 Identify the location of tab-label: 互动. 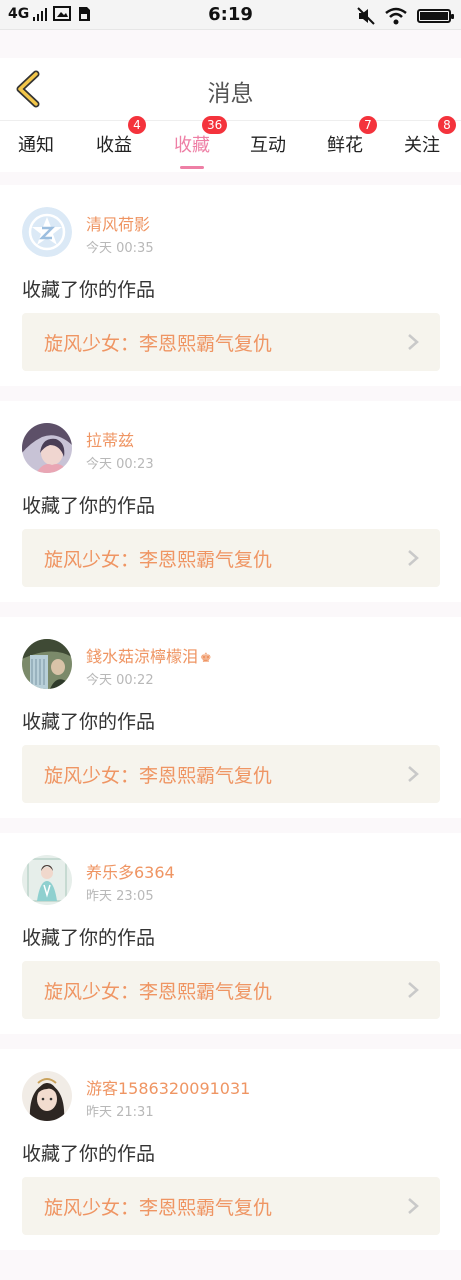
(268, 145).